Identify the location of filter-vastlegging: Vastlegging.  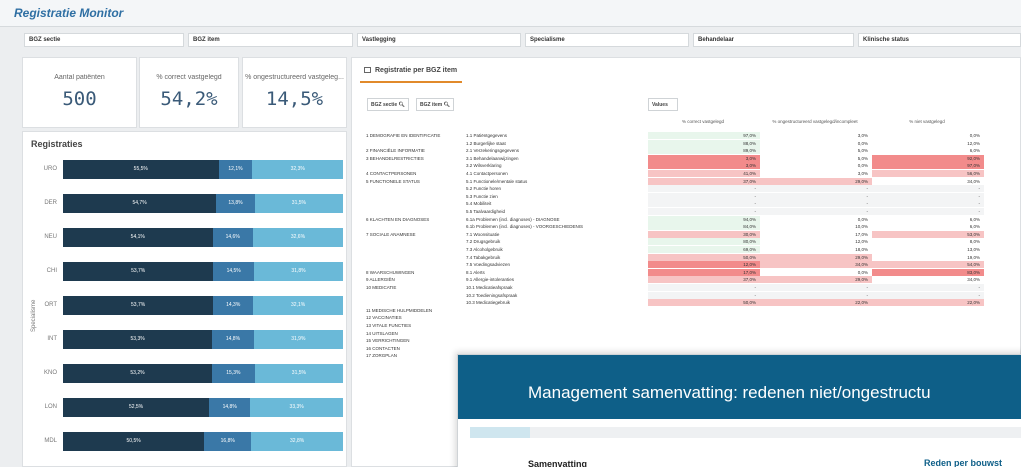
(439, 40).